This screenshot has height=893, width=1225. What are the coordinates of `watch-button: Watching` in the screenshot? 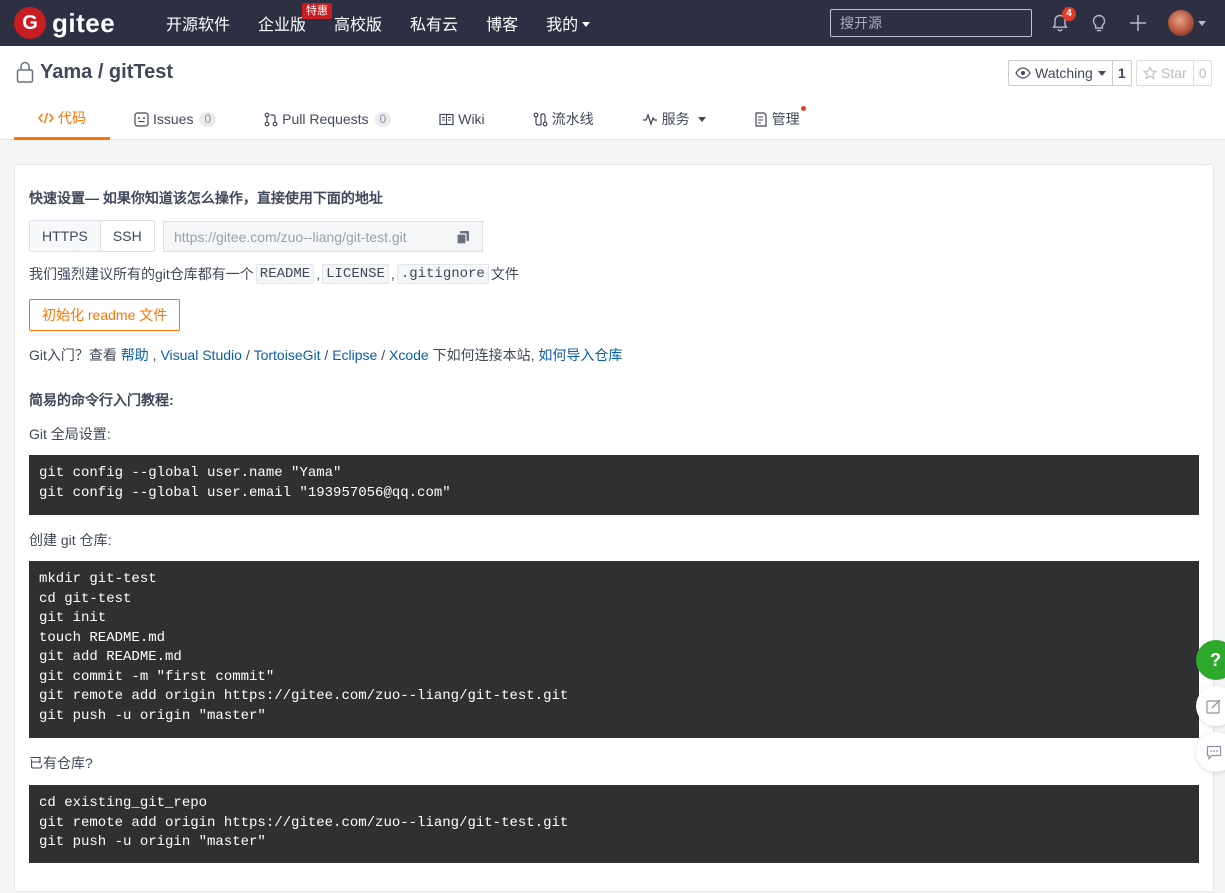 It's located at (1061, 73).